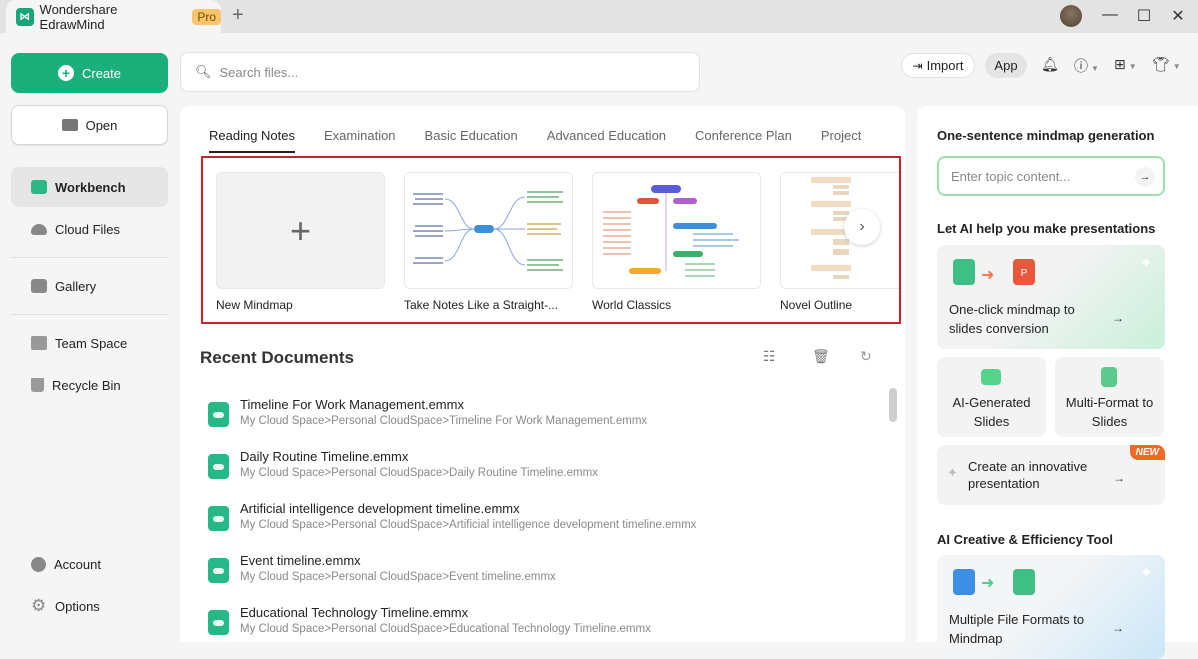  Describe the element at coordinates (203, 71) in the screenshot. I see `search-icon: 🔍︎` at that location.